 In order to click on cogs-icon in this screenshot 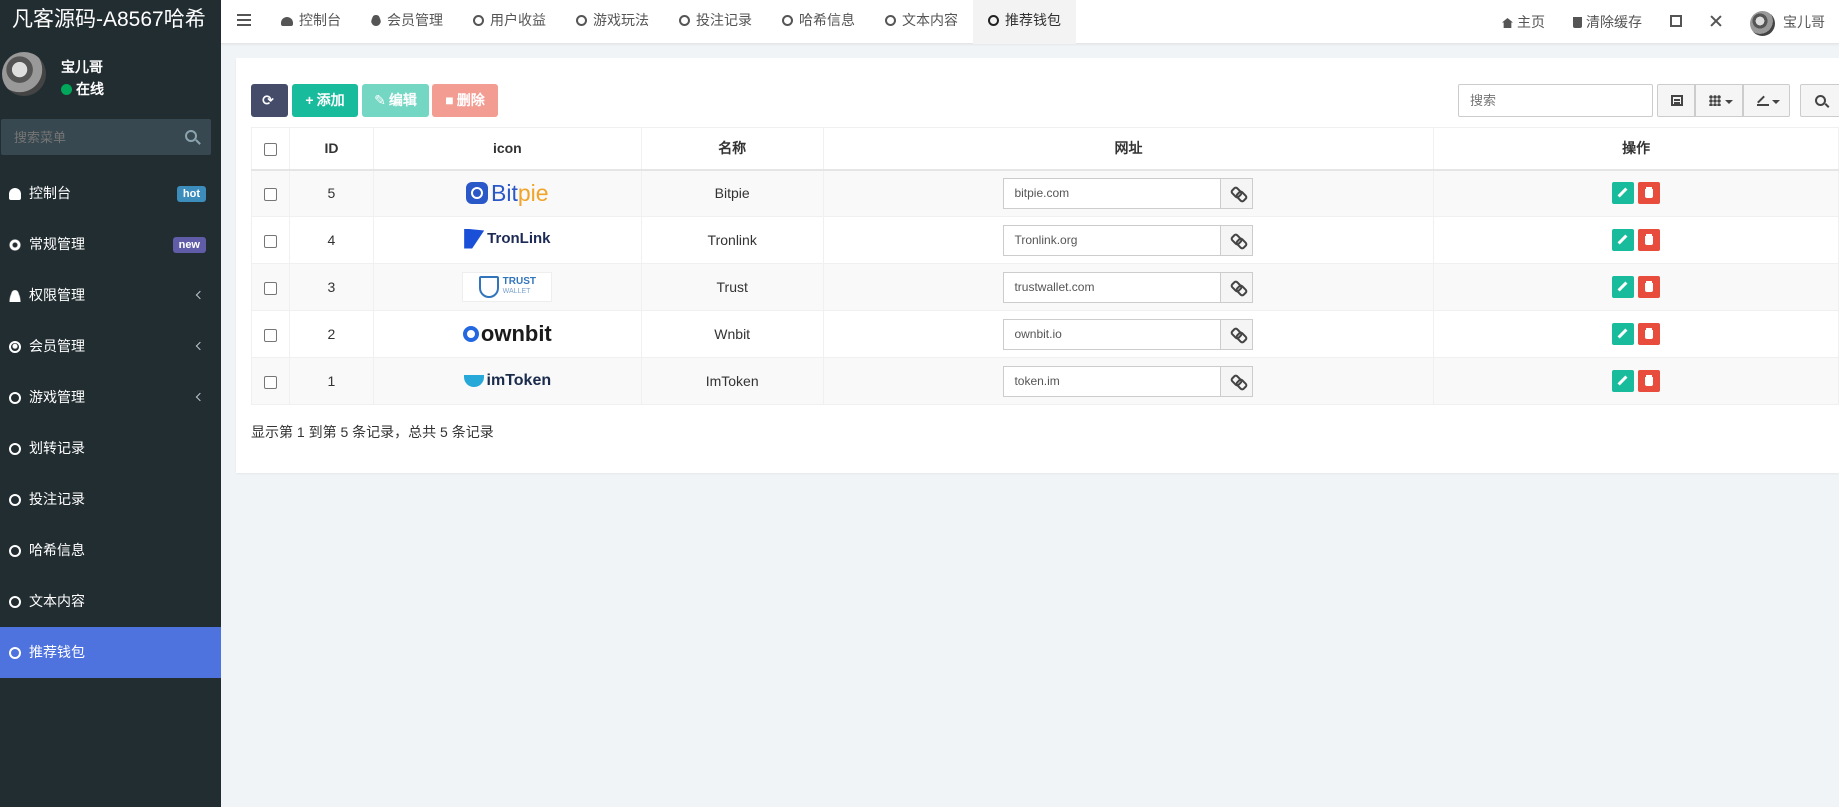, I will do `click(15, 245)`.